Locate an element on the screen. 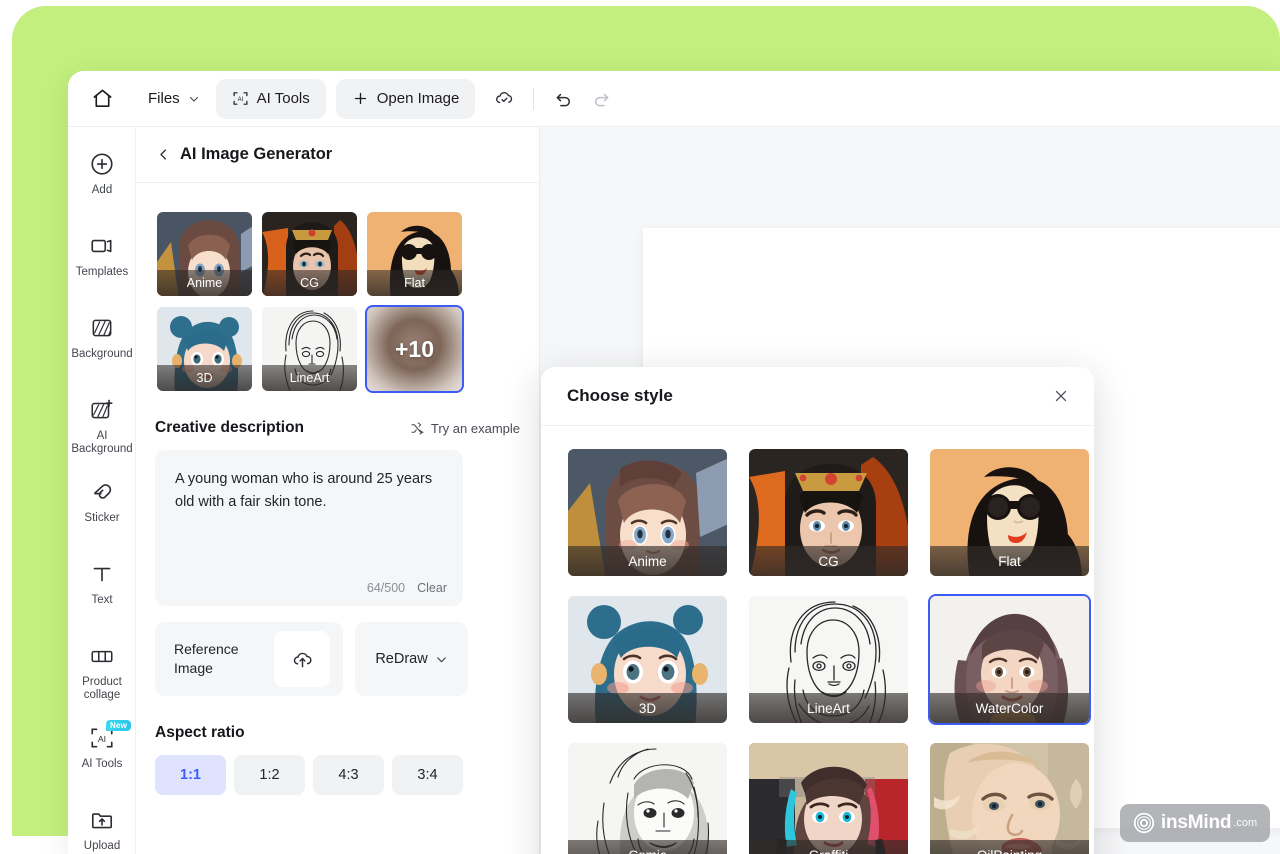 The image size is (1280, 854). background-icon is located at coordinates (102, 328).